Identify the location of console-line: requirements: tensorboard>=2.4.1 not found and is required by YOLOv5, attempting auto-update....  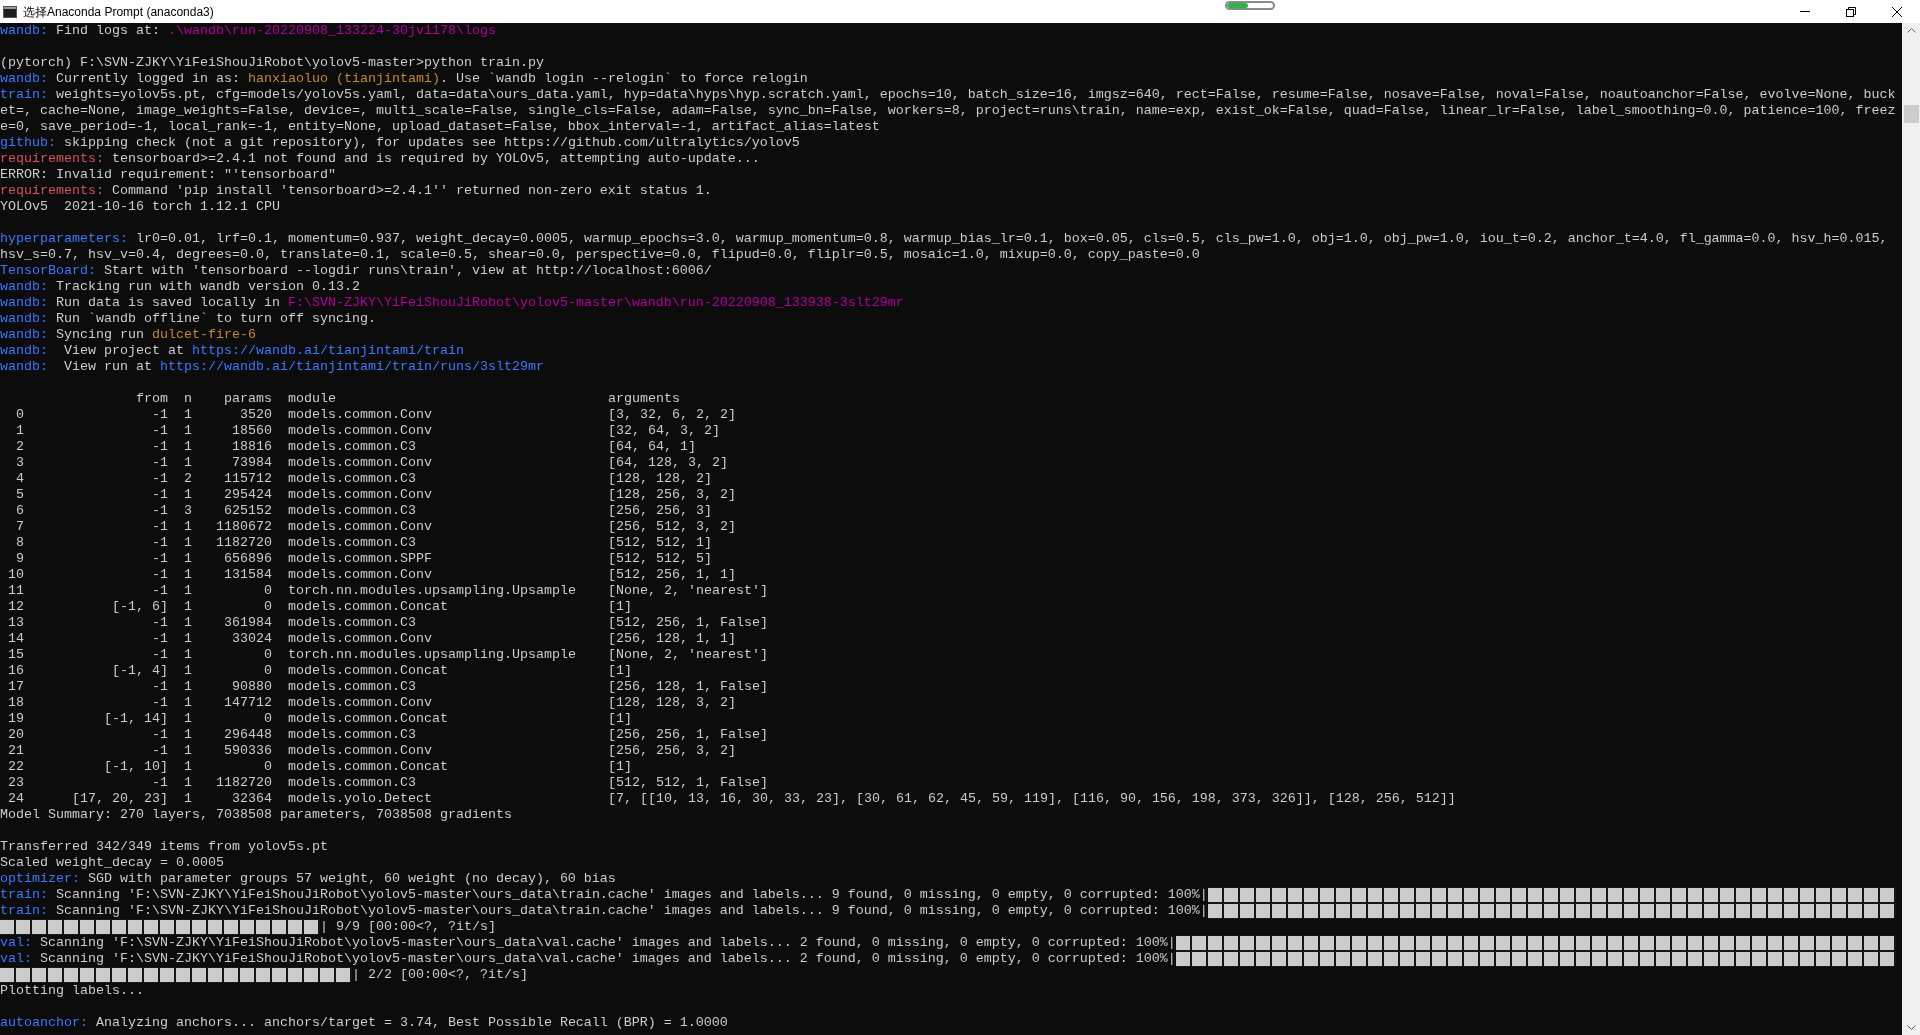
(380, 159).